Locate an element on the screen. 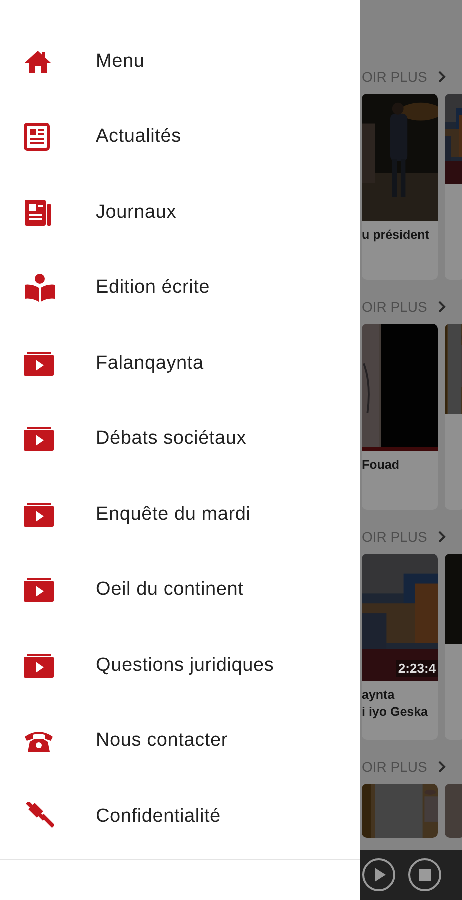  card-title: aynta is located at coordinates (379, 695).